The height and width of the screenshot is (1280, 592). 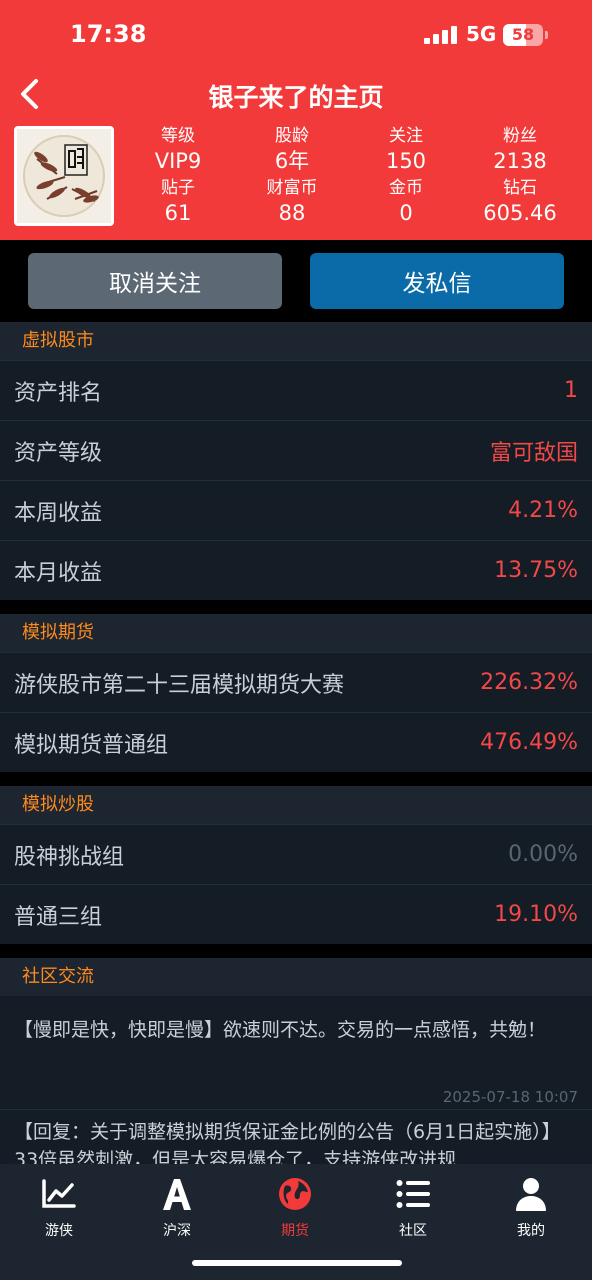 I want to click on list-item: 股神挑战组 0.00%, so click(x=296, y=854).